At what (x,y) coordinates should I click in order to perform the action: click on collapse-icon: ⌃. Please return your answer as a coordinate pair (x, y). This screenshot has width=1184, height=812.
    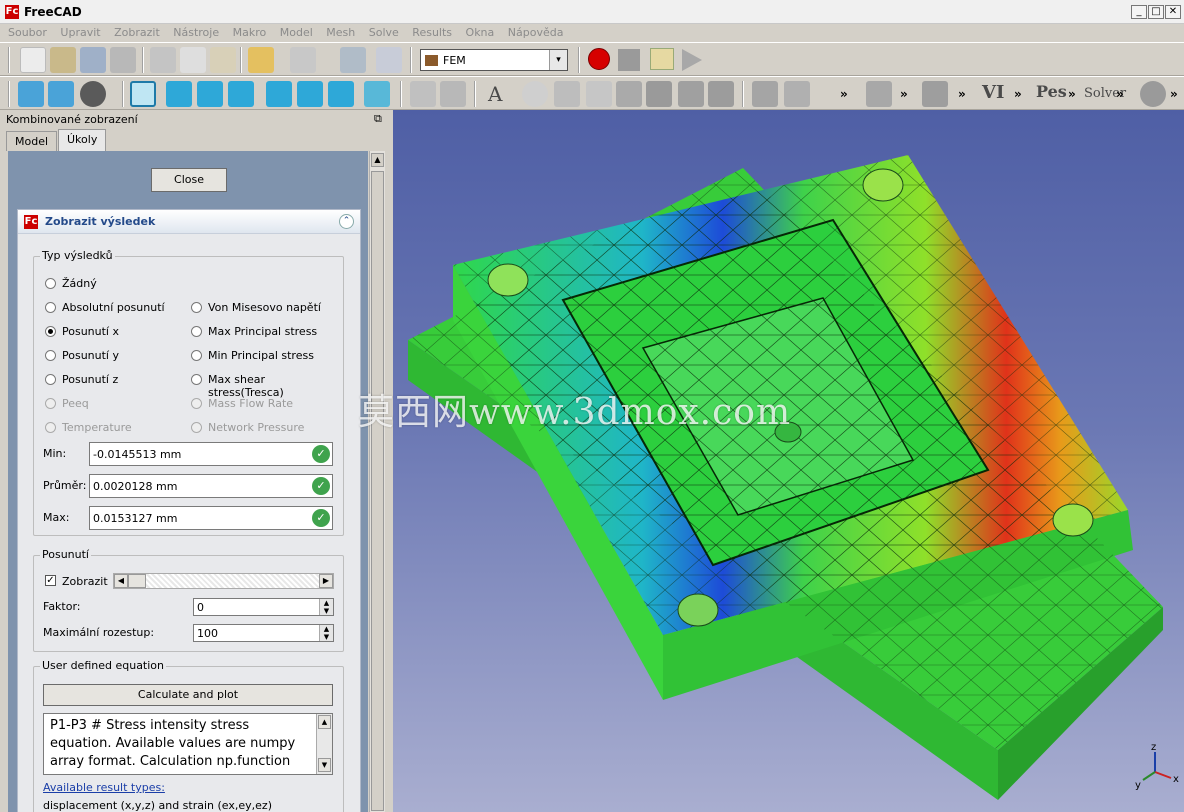
    Looking at the image, I should click on (346, 221).